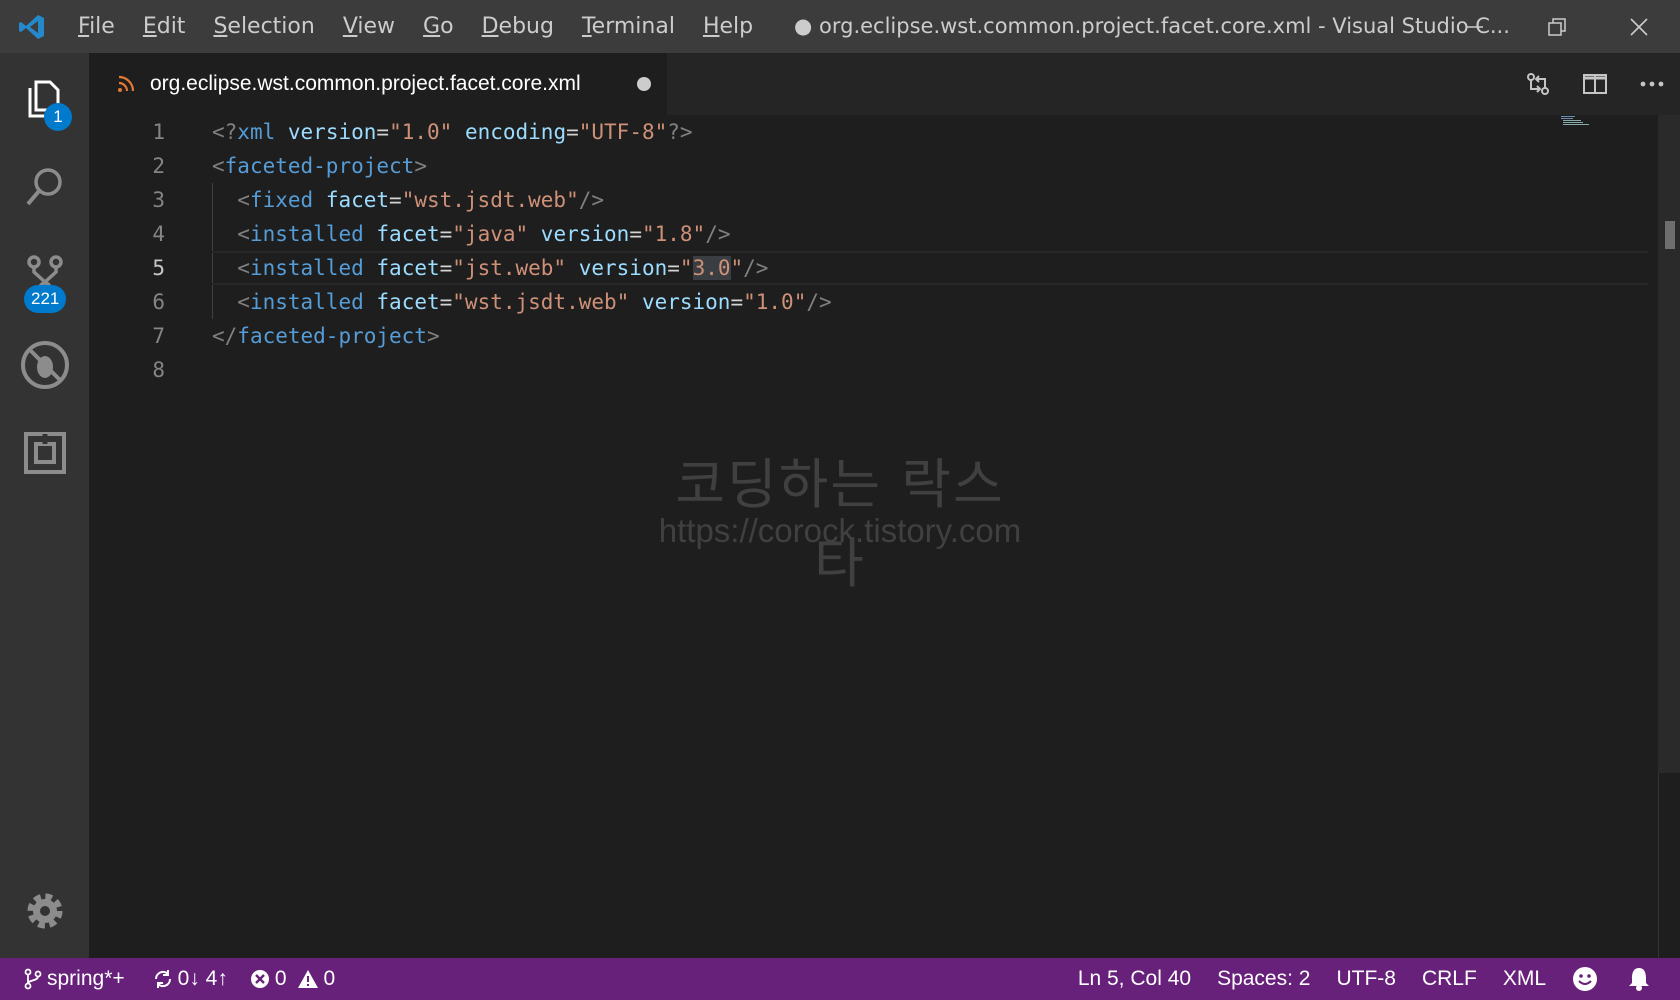  What do you see at coordinates (158, 200) in the screenshot?
I see `line-number: 3` at bounding box center [158, 200].